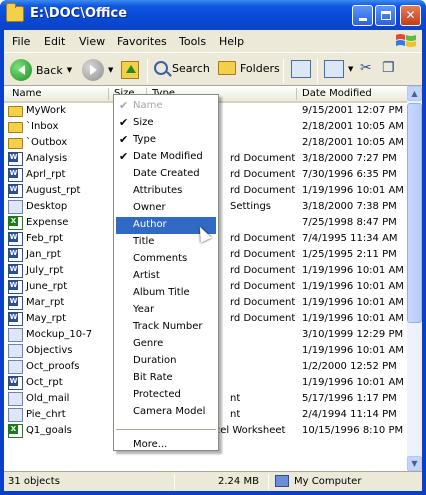  I want to click on vertical-scrollbar: ▲ ▼, so click(414, 278).